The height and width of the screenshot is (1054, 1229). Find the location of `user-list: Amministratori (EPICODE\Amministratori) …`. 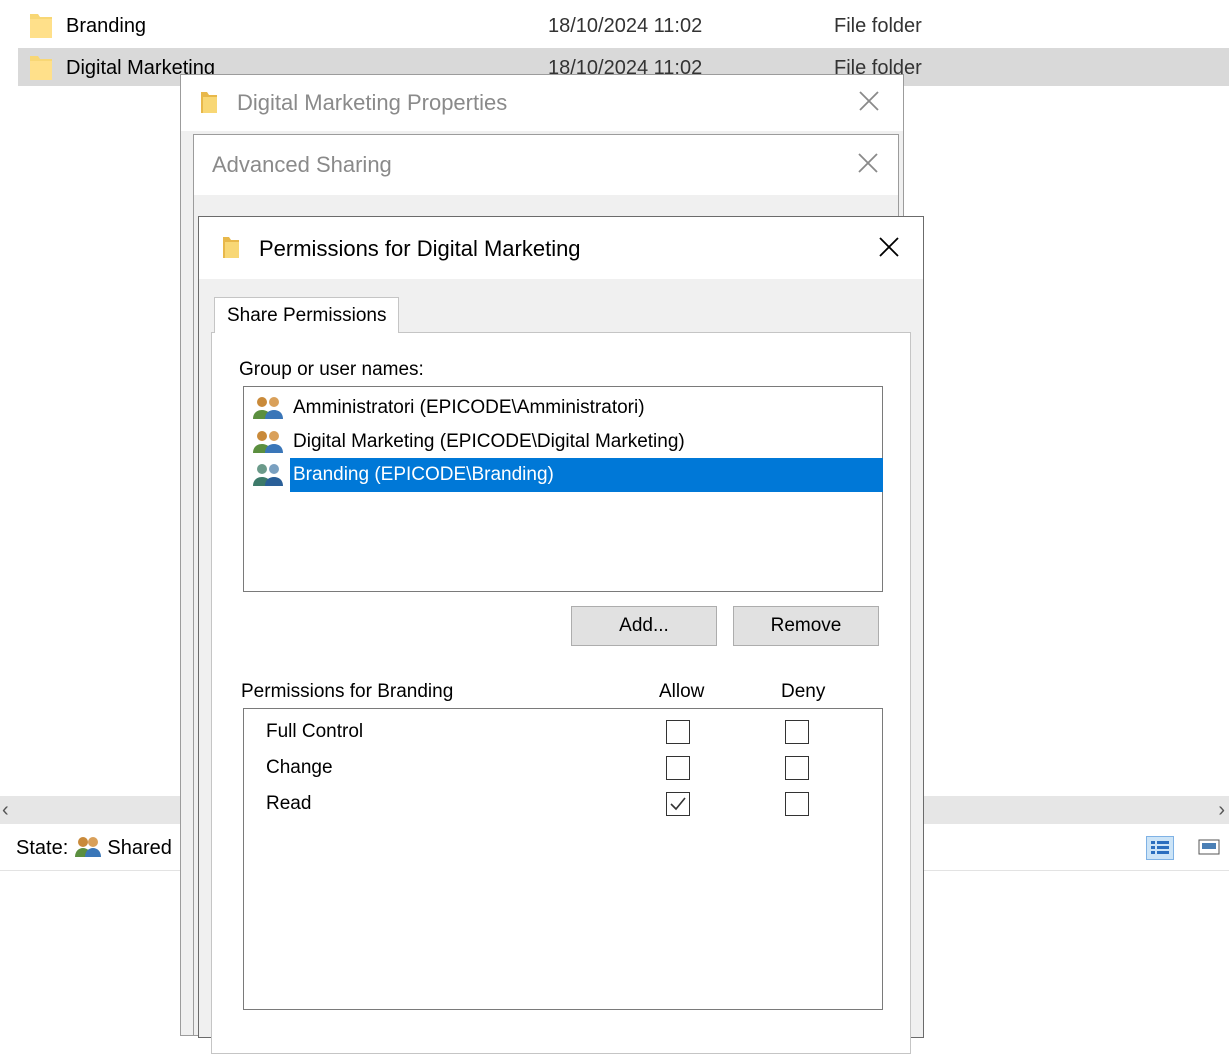

user-list: Amministratori (EPICODE\Amministratori) … is located at coordinates (563, 489).